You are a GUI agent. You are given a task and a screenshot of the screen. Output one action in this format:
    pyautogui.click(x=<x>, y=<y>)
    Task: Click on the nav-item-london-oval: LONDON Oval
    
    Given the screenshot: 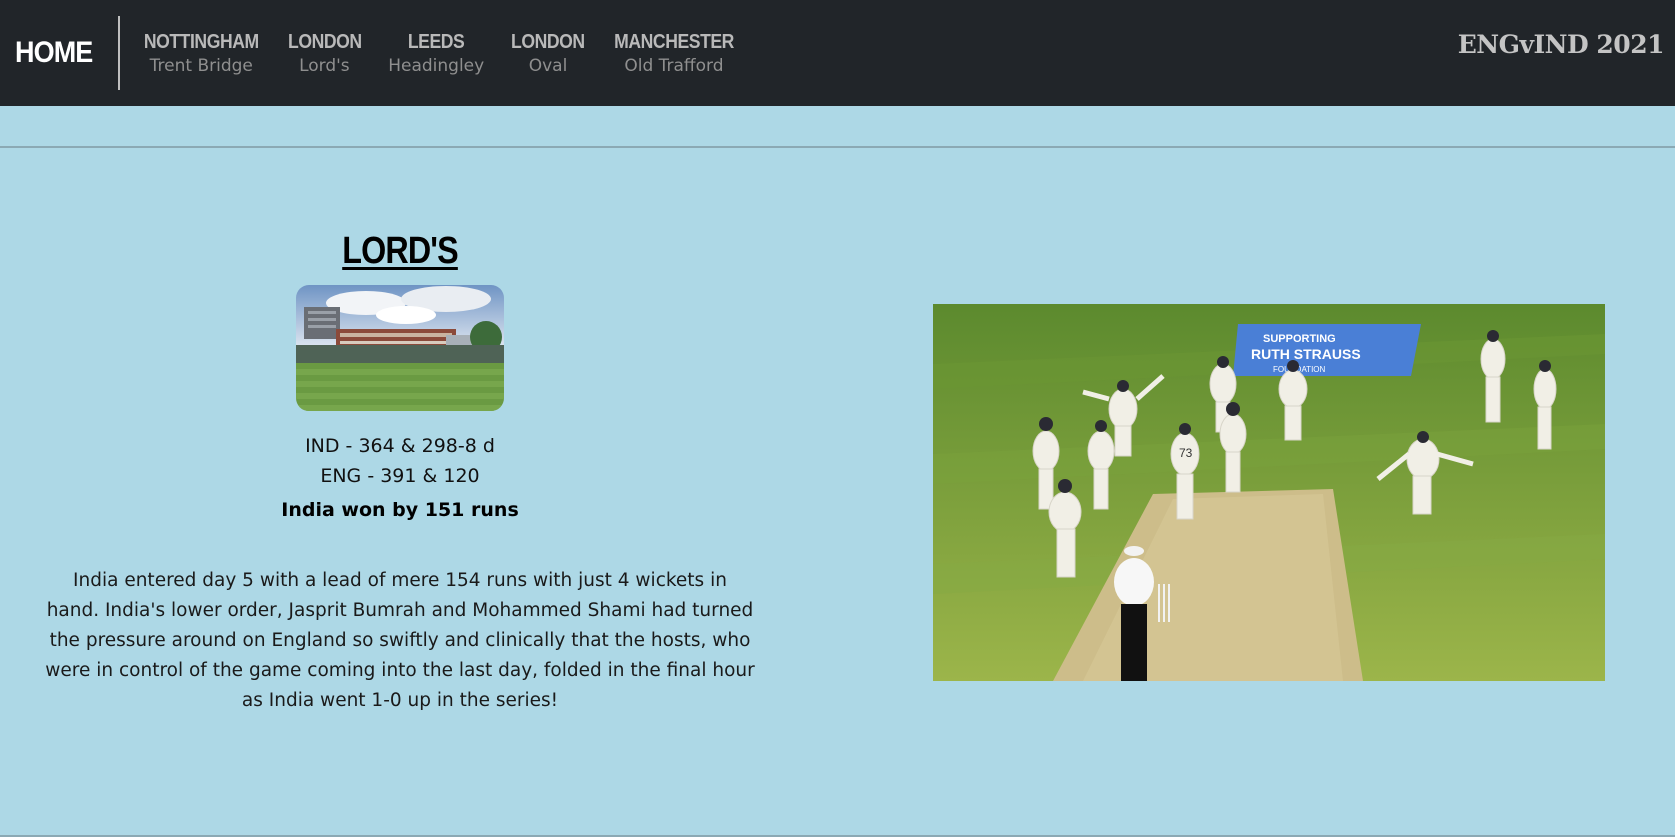 What is the action you would take?
    pyautogui.click(x=548, y=53)
    